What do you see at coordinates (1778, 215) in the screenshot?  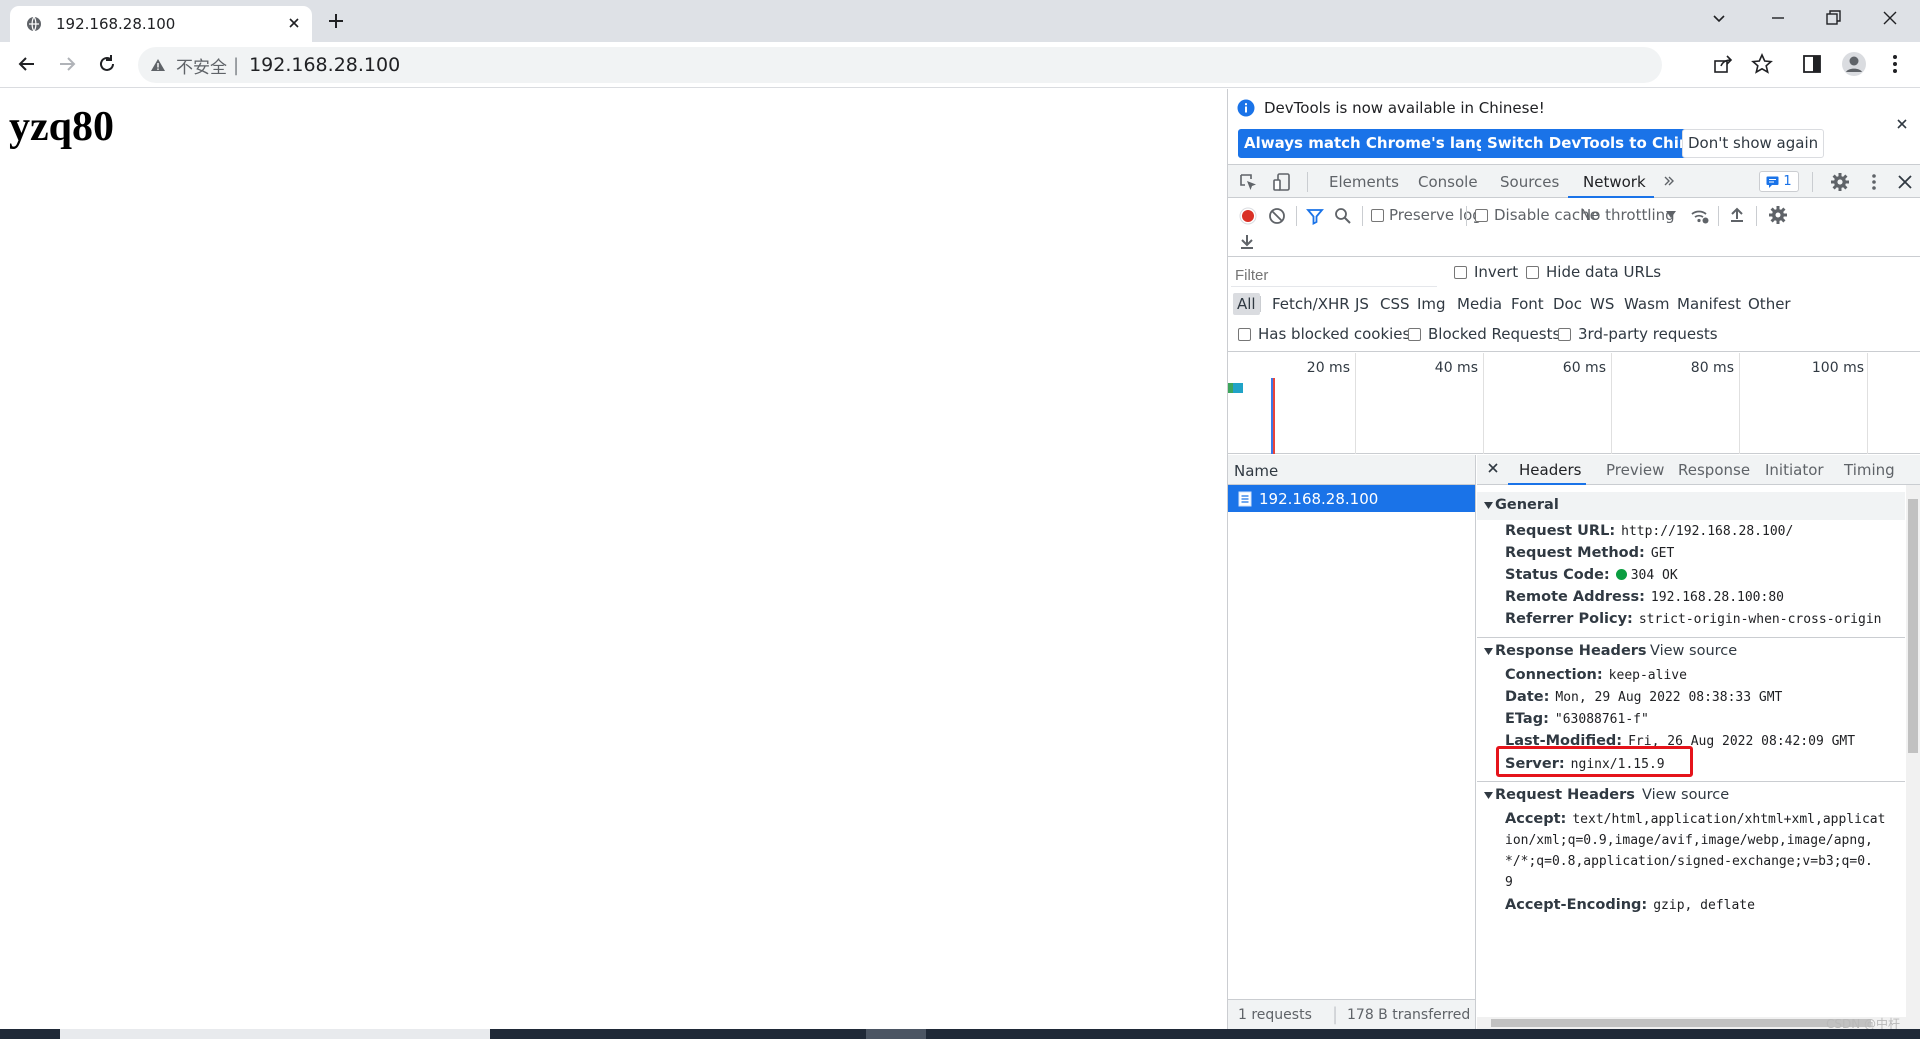 I see `network-settings-gear-icon` at bounding box center [1778, 215].